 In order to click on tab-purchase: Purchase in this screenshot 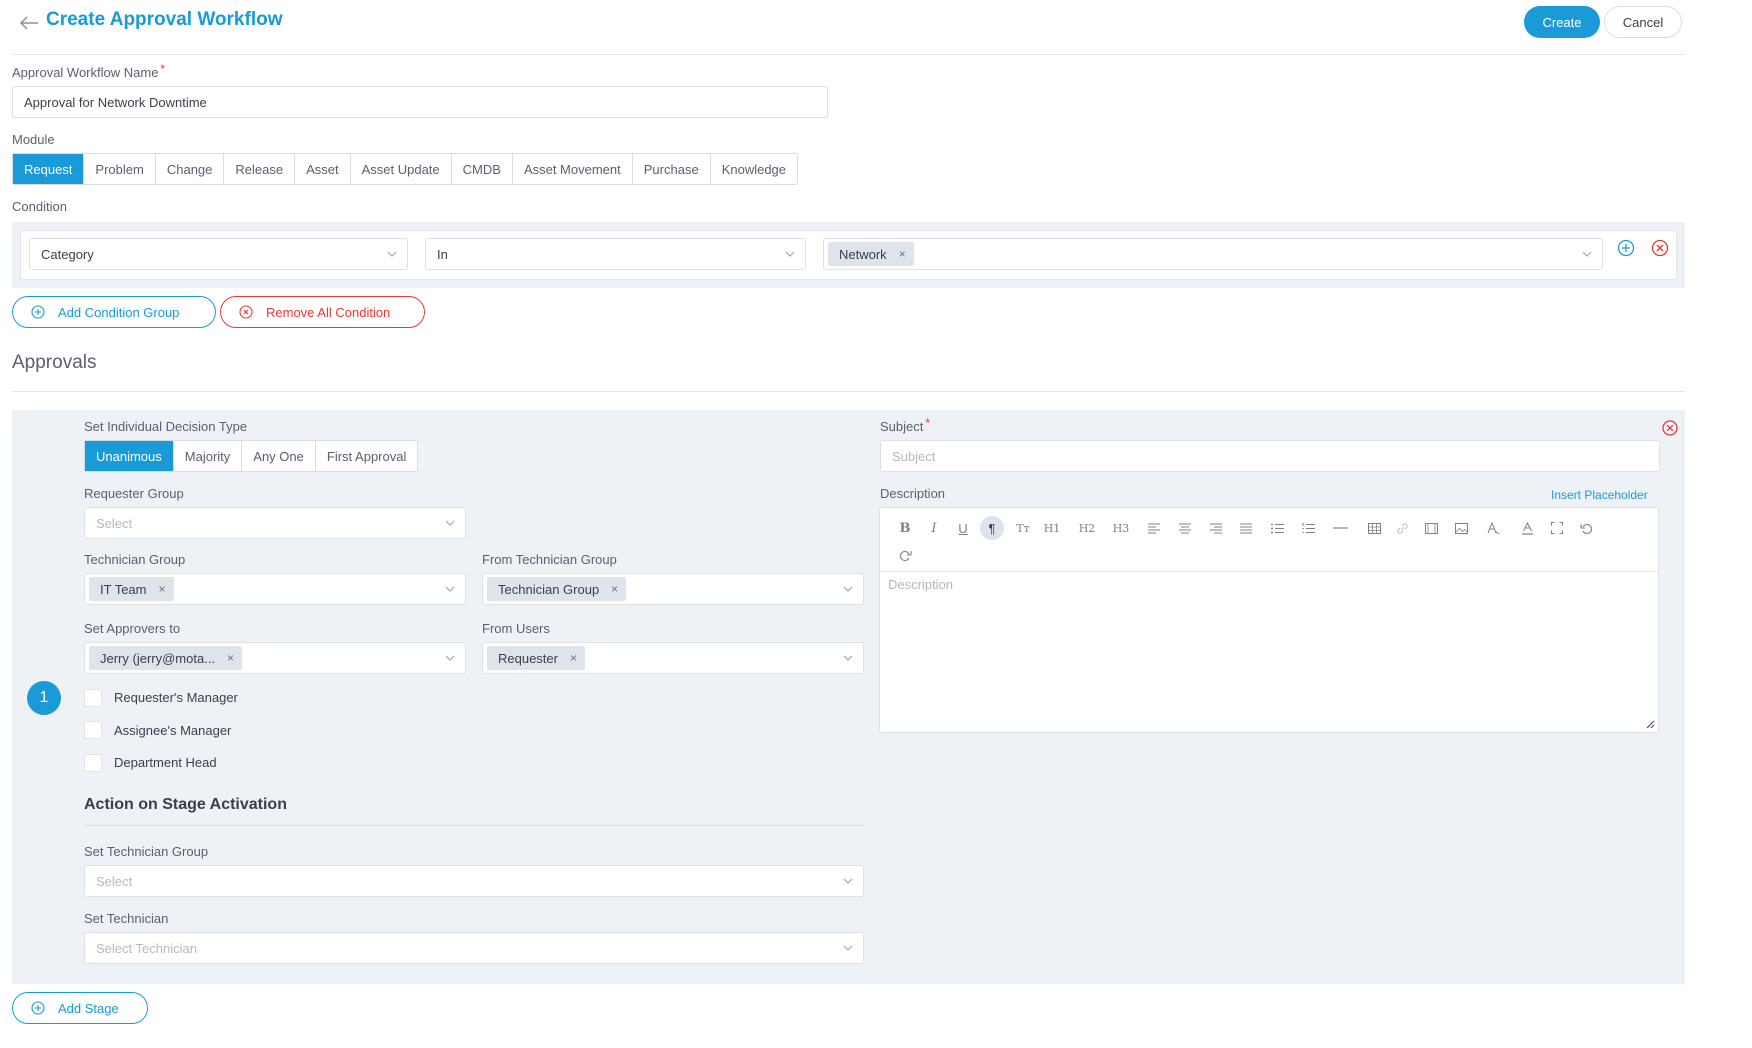, I will do `click(670, 169)`.